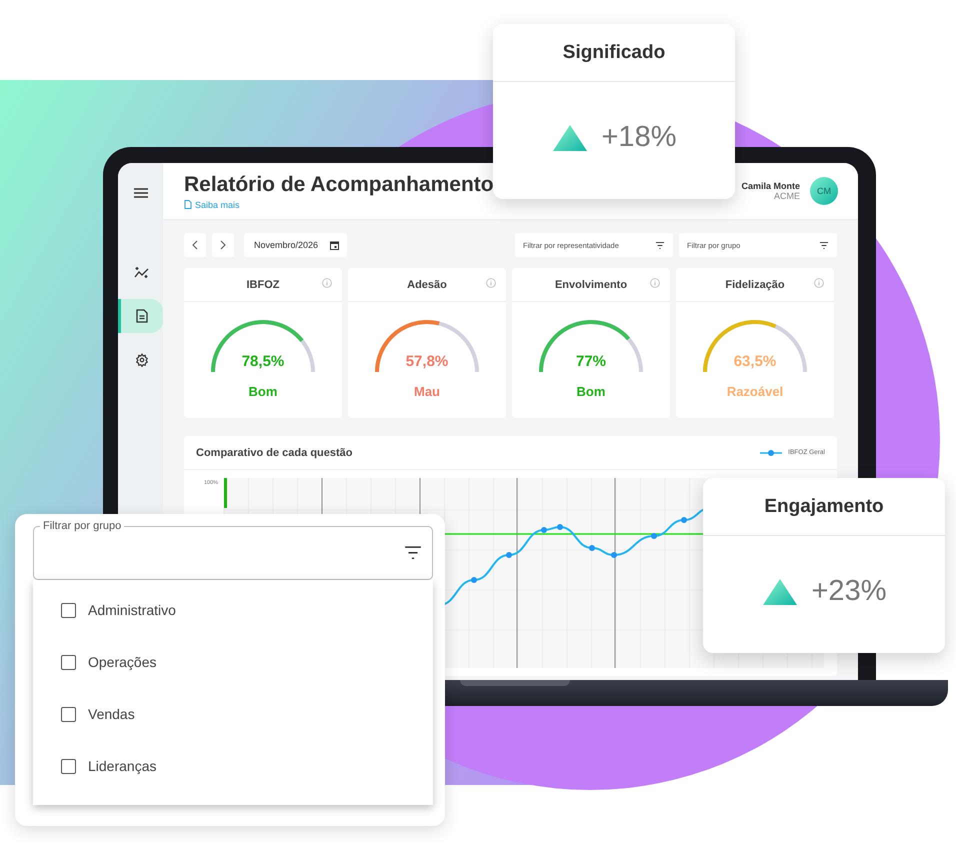 The width and height of the screenshot is (956, 851). What do you see at coordinates (427, 284) in the screenshot?
I see `metric-title: Adesão` at bounding box center [427, 284].